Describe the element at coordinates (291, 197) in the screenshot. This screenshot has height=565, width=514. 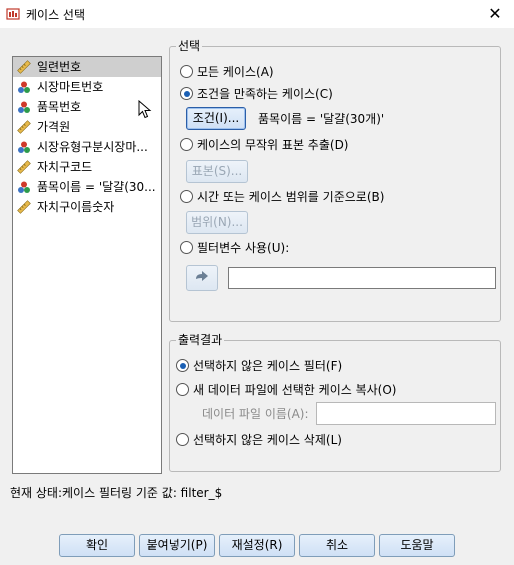
I see `radio-range-label: 시간 또는 케이스 범위를 기준으로(B)` at that location.